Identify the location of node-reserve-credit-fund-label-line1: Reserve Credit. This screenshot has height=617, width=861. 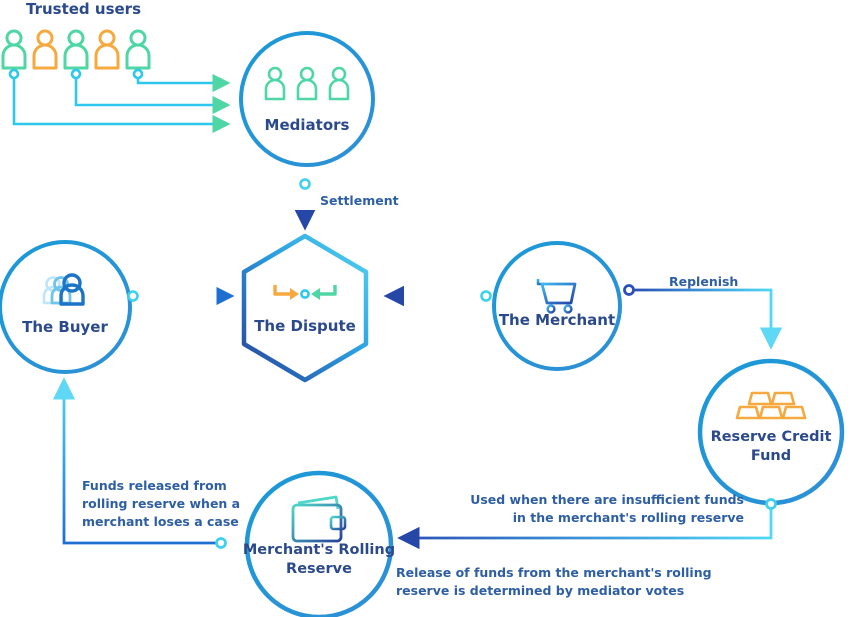
(771, 437).